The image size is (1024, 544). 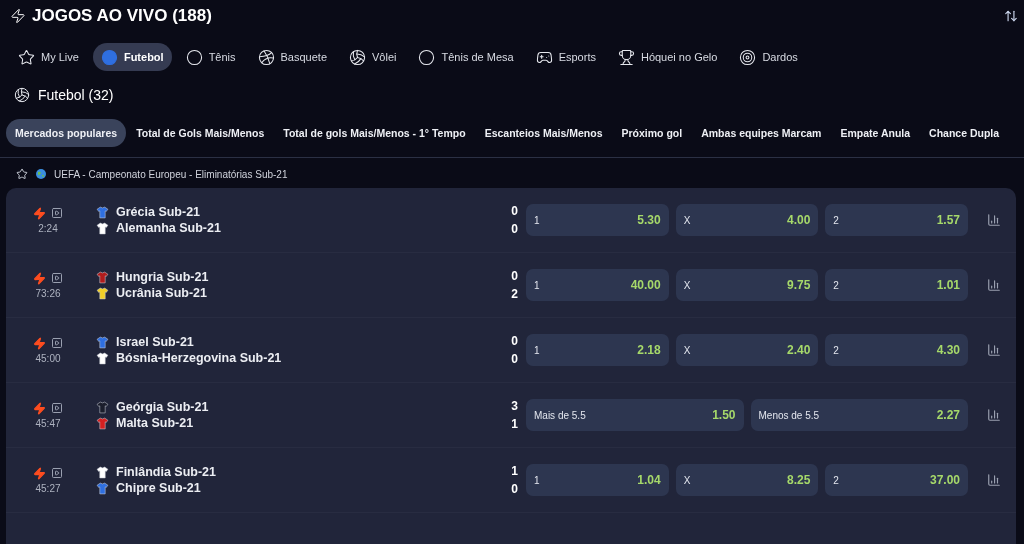 I want to click on team-name: Bósnia-Herzegovina Sub-21, so click(x=199, y=358).